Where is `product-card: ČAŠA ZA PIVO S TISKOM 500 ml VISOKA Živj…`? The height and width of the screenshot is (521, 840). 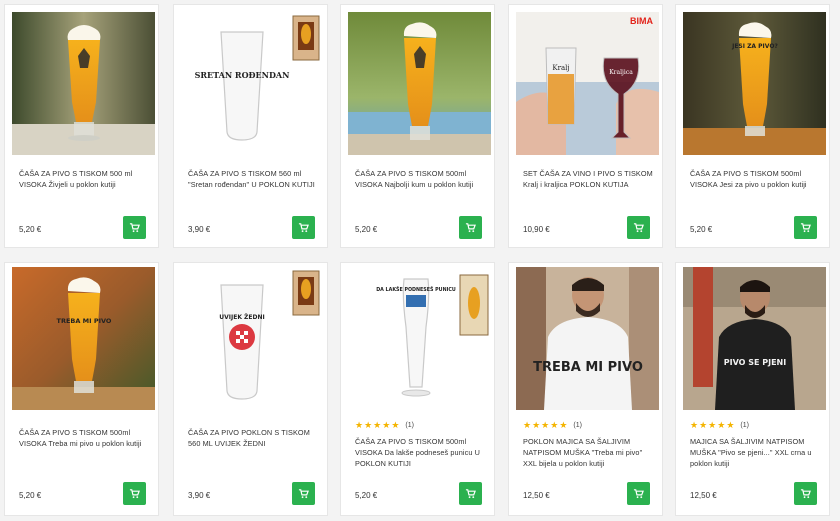
product-card: ČAŠA ZA PIVO S TISKOM 500 ml VISOKA Živj… is located at coordinates (81, 126).